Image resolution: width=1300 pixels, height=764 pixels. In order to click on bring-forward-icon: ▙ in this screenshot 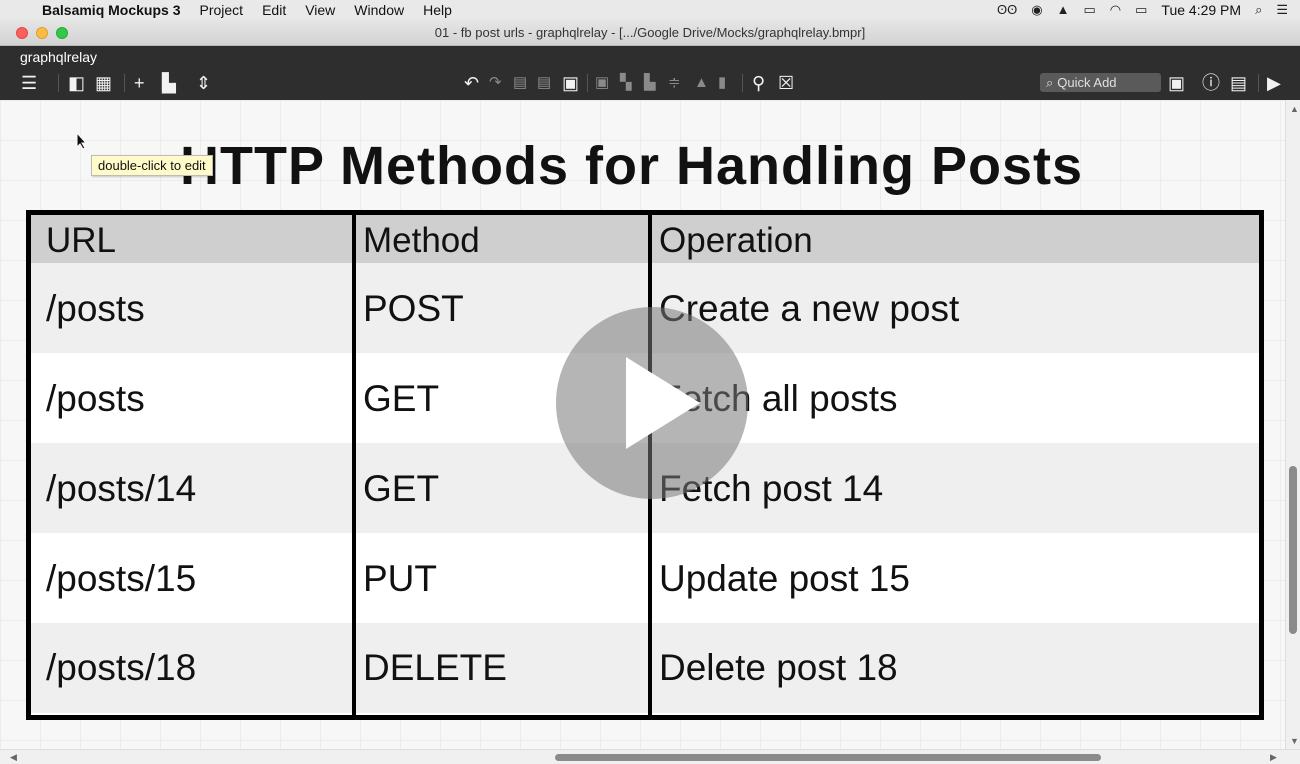, I will do `click(650, 83)`.